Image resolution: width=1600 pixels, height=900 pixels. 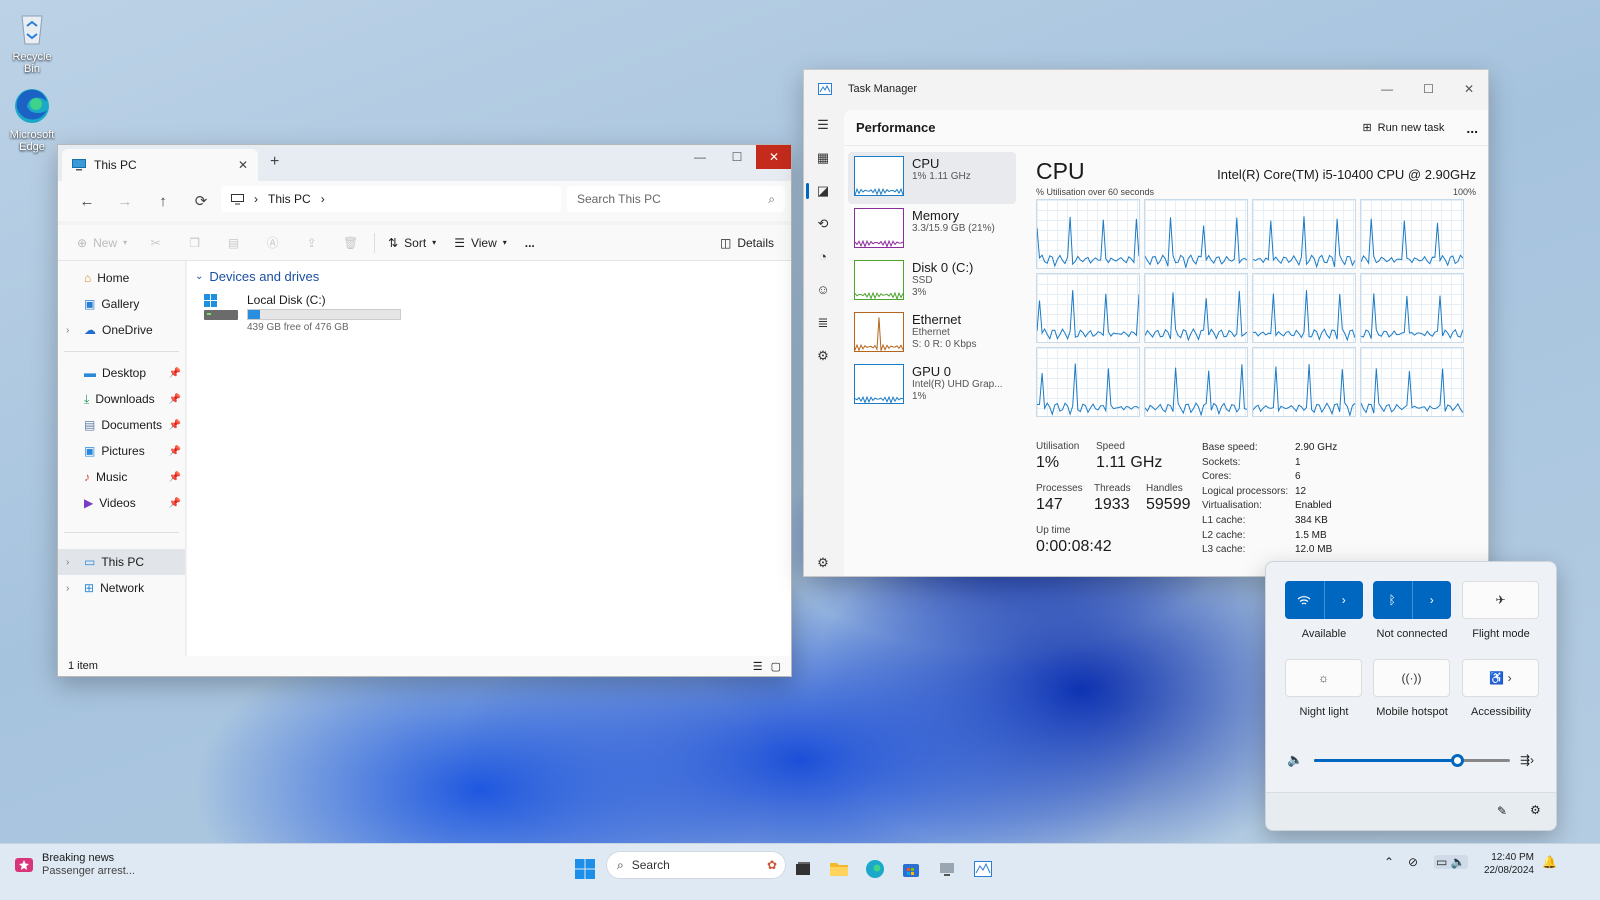 What do you see at coordinates (412, 243) in the screenshot?
I see `sort-button: ⇅ Sort ▾` at bounding box center [412, 243].